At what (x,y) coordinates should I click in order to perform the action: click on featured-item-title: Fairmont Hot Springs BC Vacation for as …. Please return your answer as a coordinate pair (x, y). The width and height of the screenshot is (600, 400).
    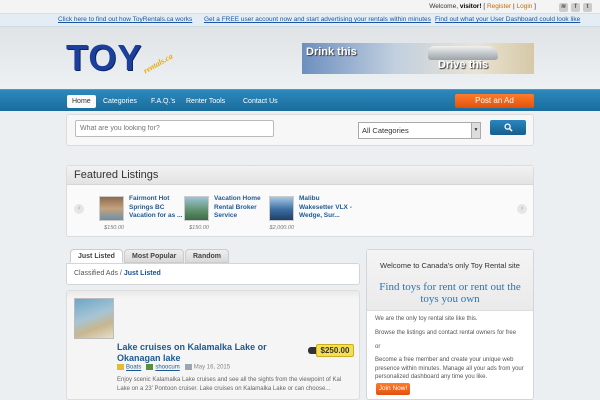
    Looking at the image, I should click on (156, 208).